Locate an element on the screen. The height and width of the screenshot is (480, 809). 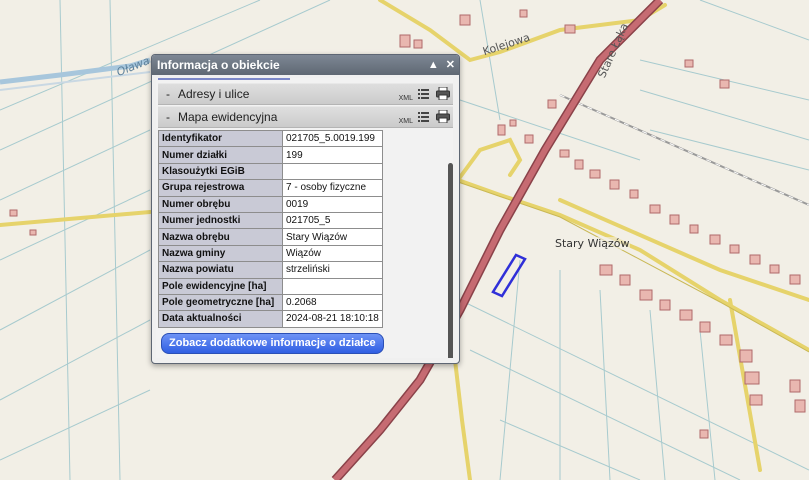
table-row: Numer obrębu 0019 is located at coordinates (270, 204).